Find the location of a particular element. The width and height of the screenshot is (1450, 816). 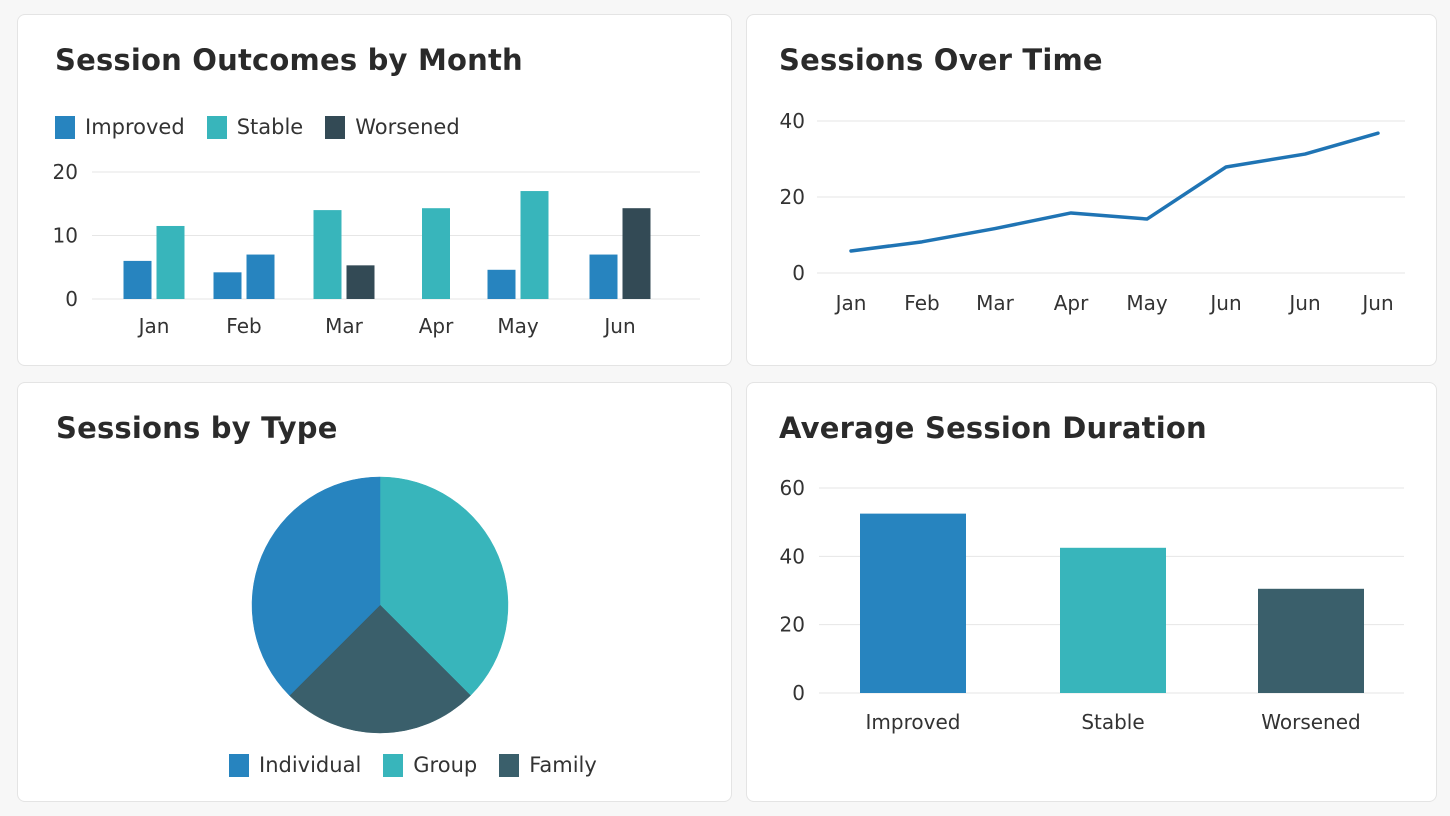

x-tick-label: Stable is located at coordinates (1112, 722).